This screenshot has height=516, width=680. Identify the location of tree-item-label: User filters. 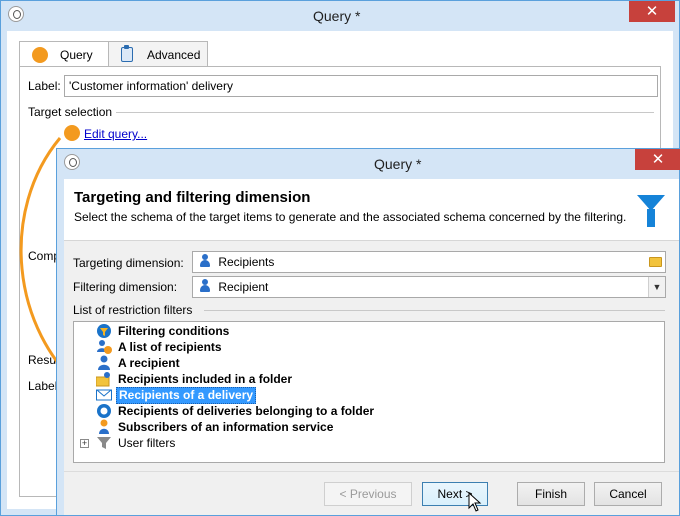
(147, 442).